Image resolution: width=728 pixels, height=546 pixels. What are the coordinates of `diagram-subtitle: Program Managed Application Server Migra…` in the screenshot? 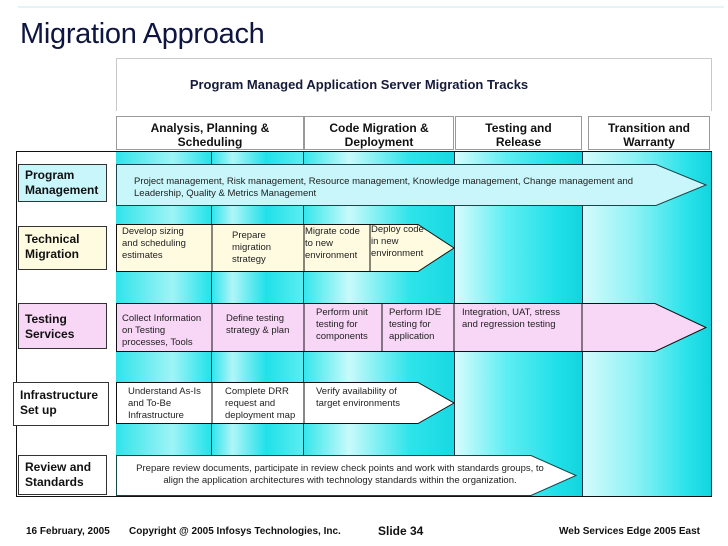 It's located at (359, 84).